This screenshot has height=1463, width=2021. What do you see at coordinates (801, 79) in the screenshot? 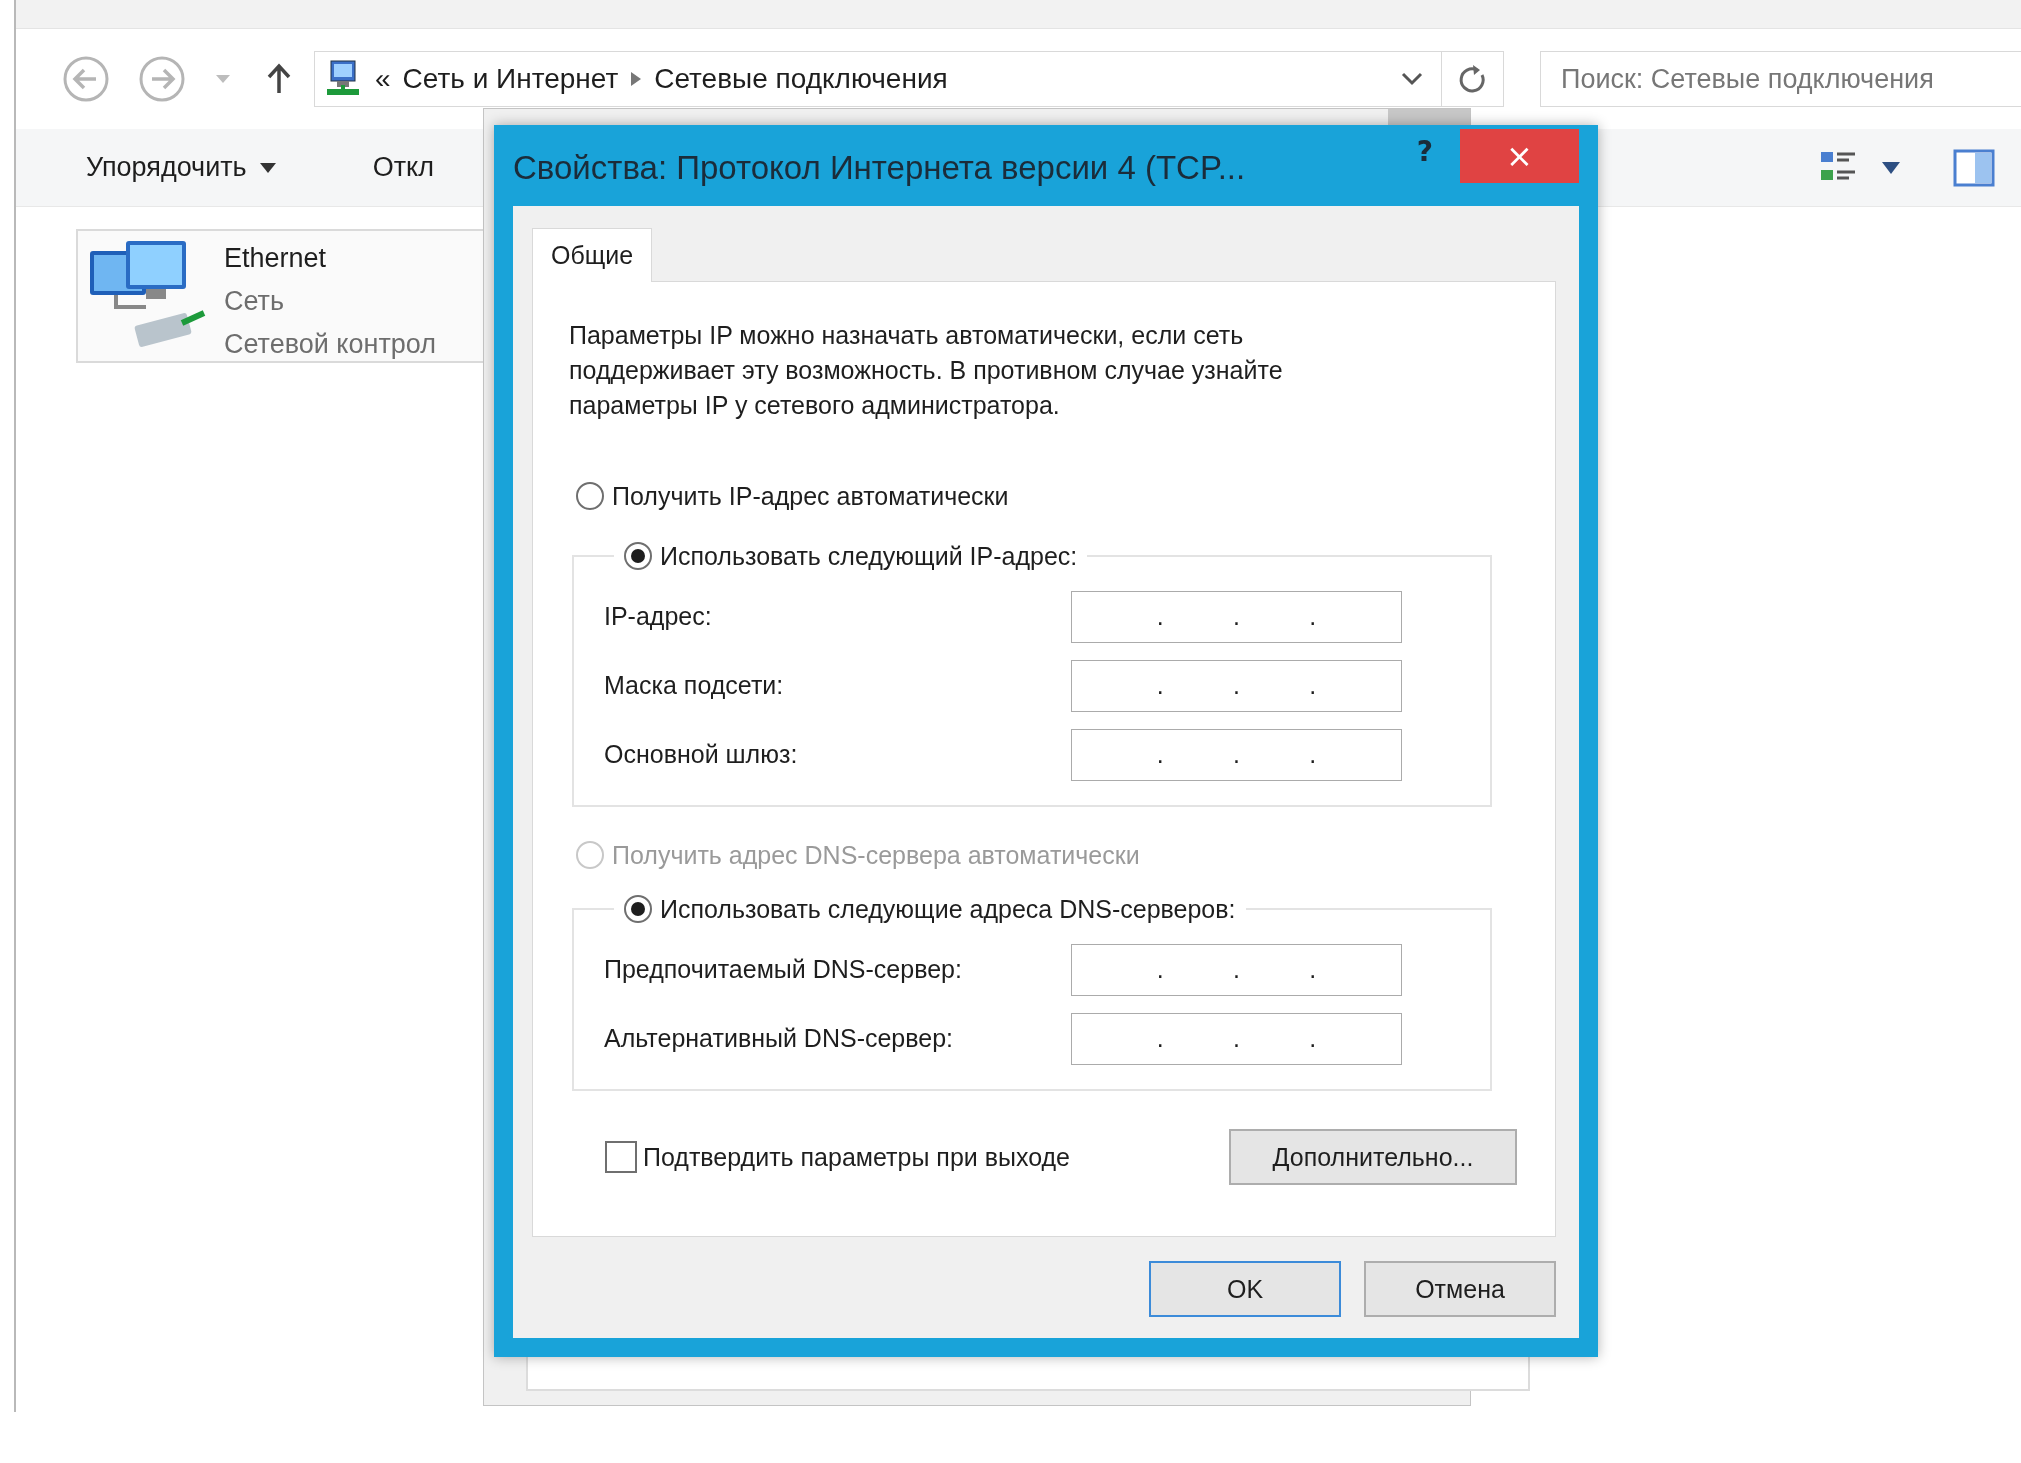
I see `breadcrumb: Сетевые подключения` at bounding box center [801, 79].